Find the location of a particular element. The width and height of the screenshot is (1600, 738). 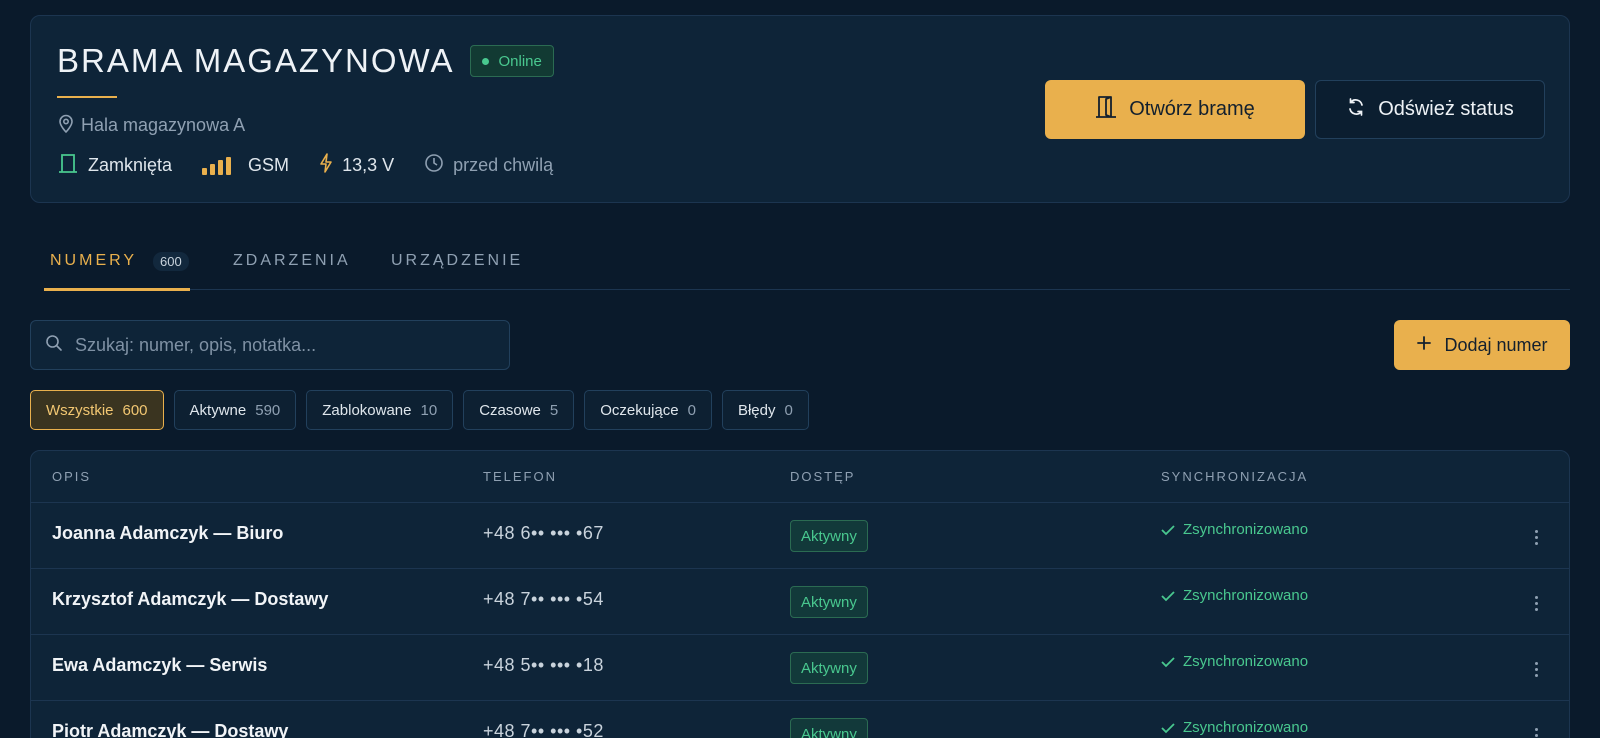

status-row: Zamknięta GSM 13,3 V przed chwilą is located at coordinates (320, 165).